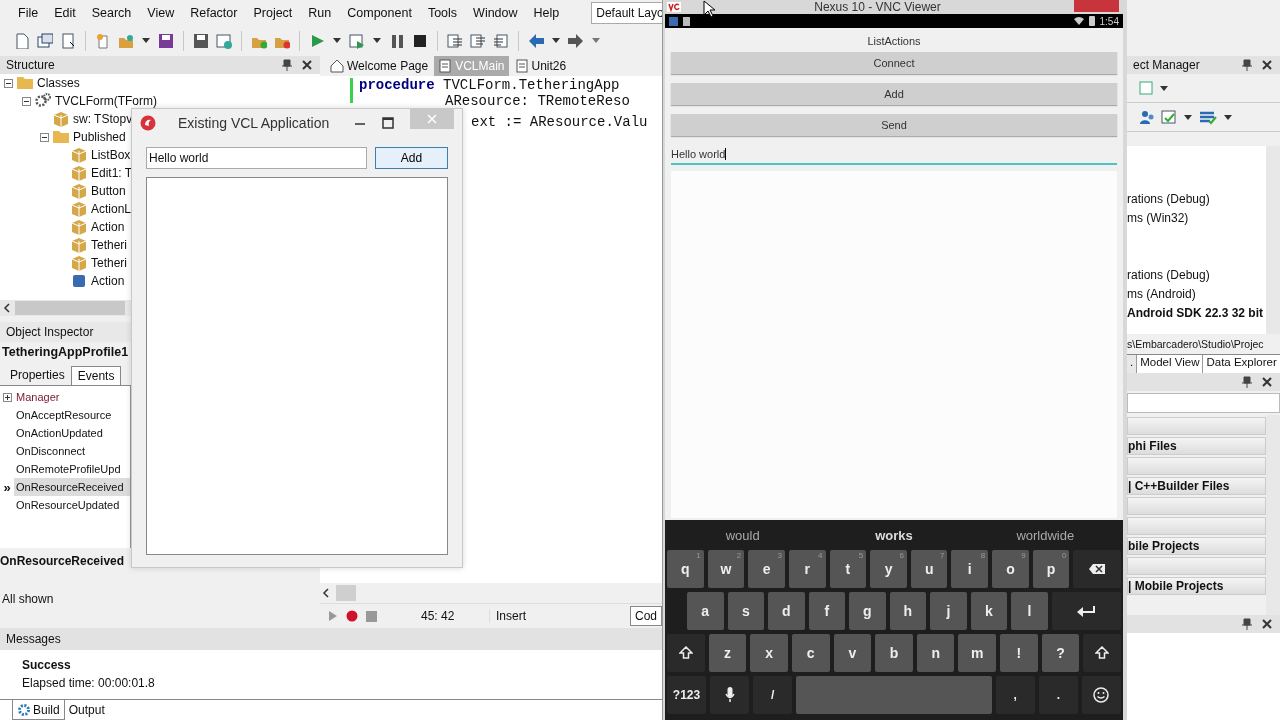  I want to click on app-button: Send, so click(894, 125).